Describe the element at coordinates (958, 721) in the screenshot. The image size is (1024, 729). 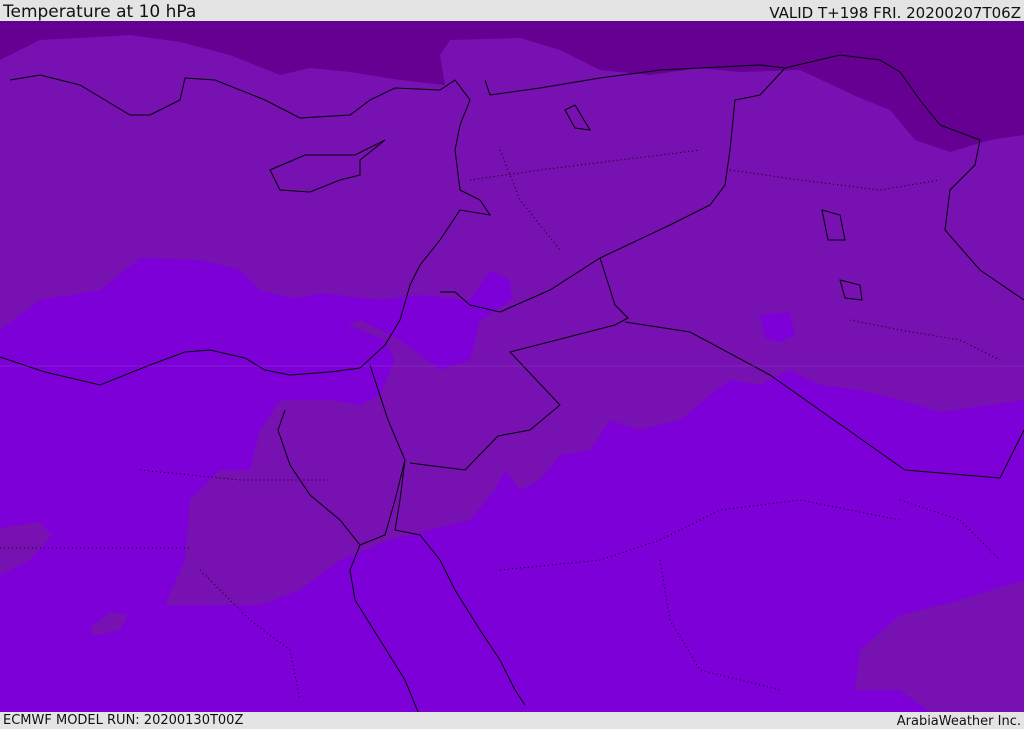
I see `credit: ArabiaWeather Inc.` at that location.